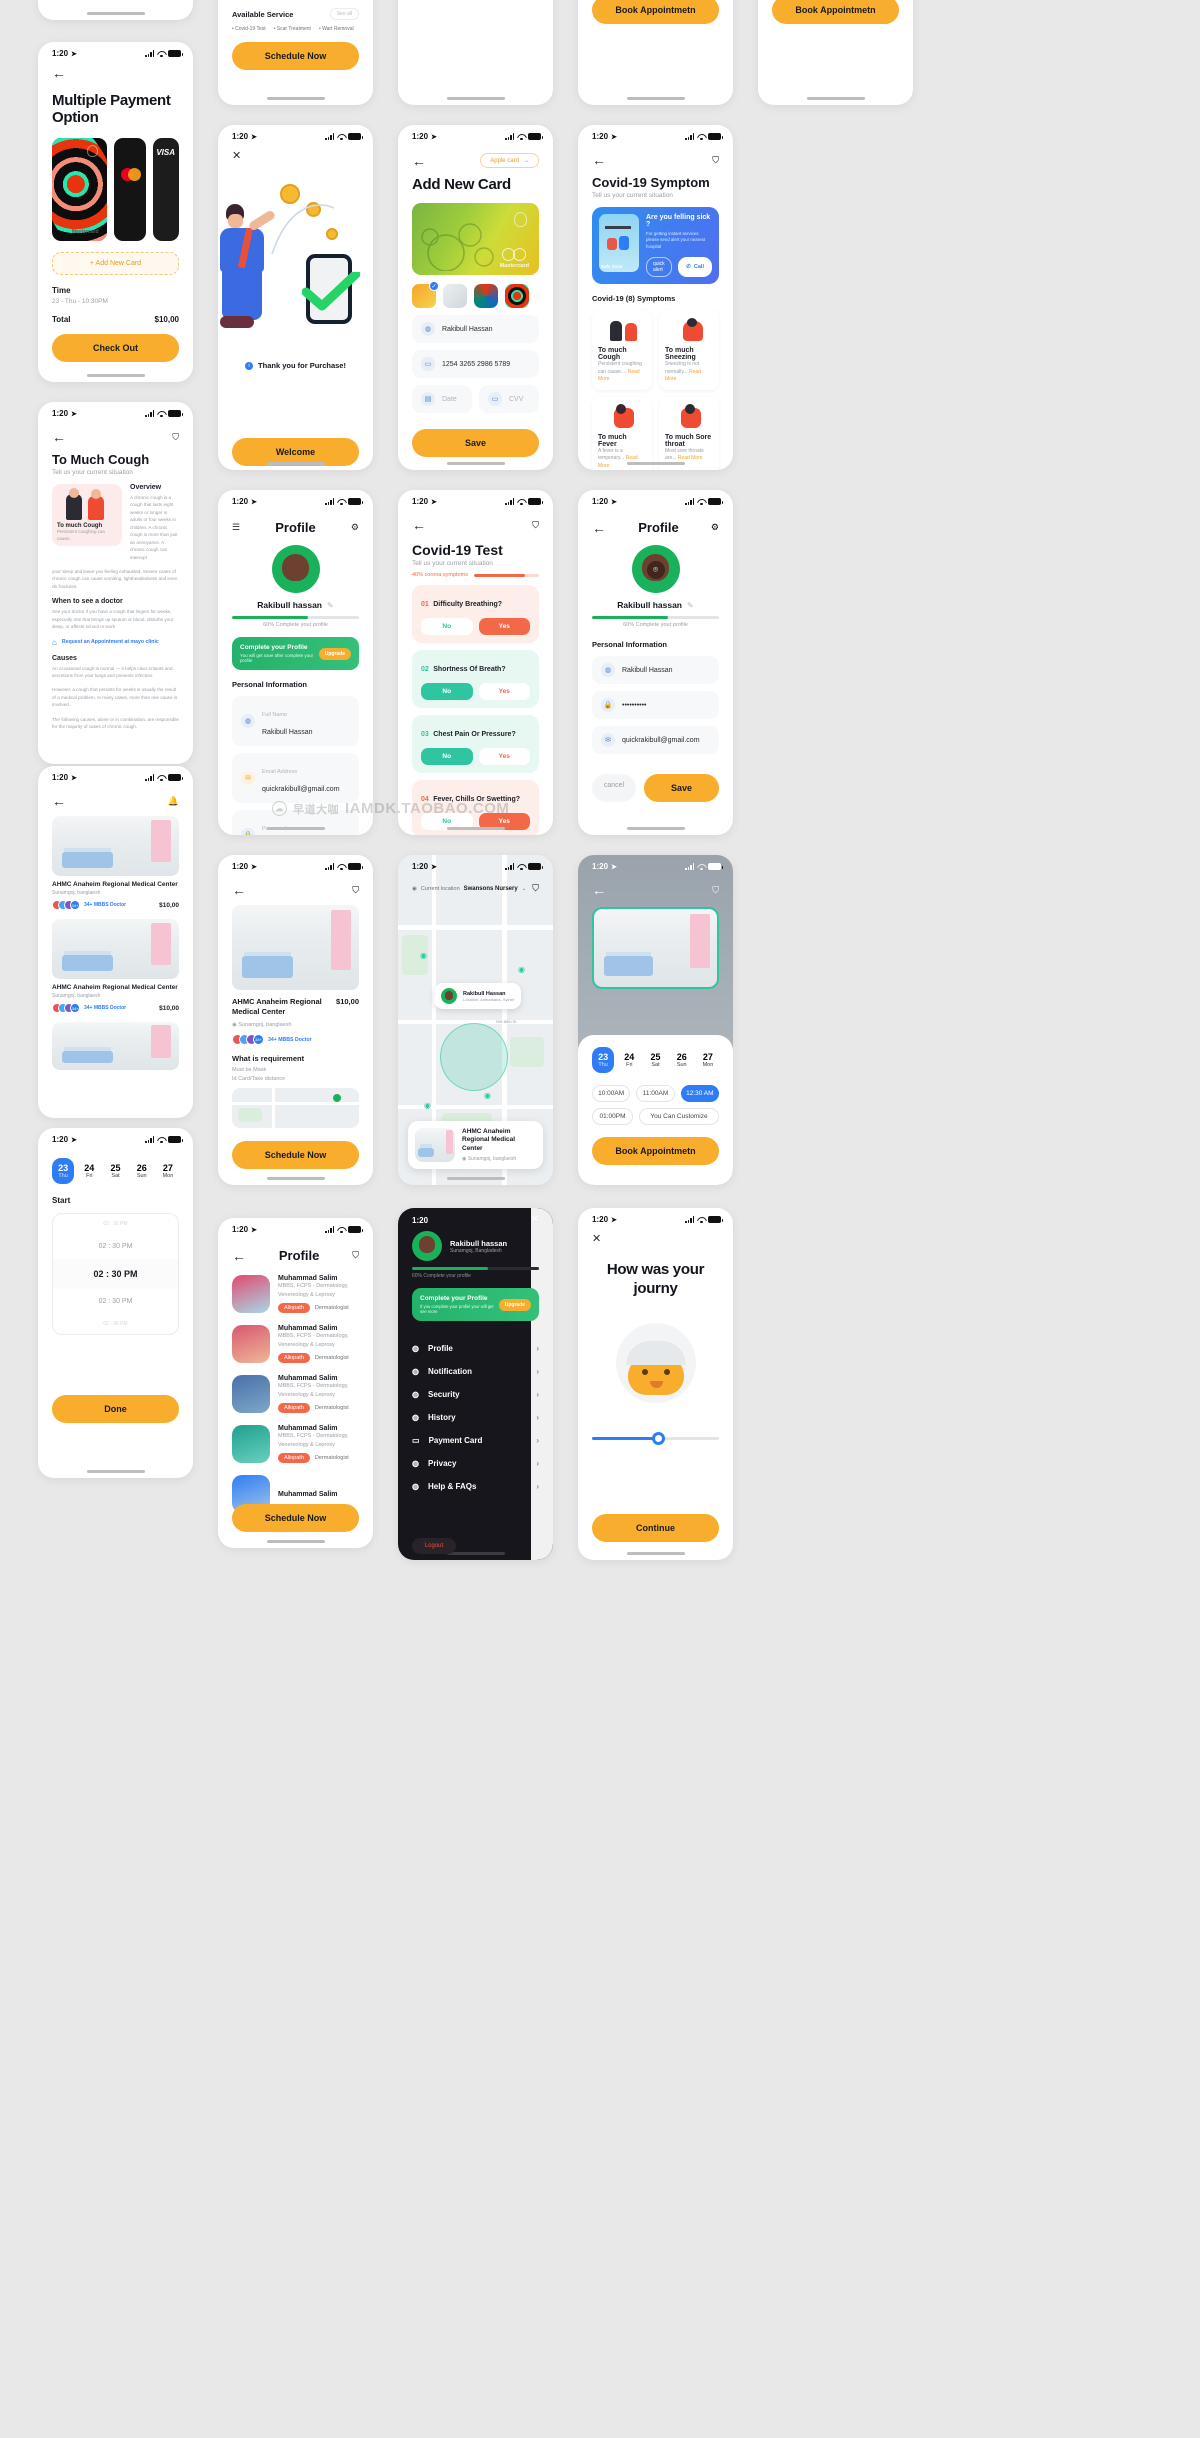 Image resolution: width=1200 pixels, height=2438 pixels. I want to click on field-email: ✉ Email Address quickrakibull@gmail.com, so click(295, 778).